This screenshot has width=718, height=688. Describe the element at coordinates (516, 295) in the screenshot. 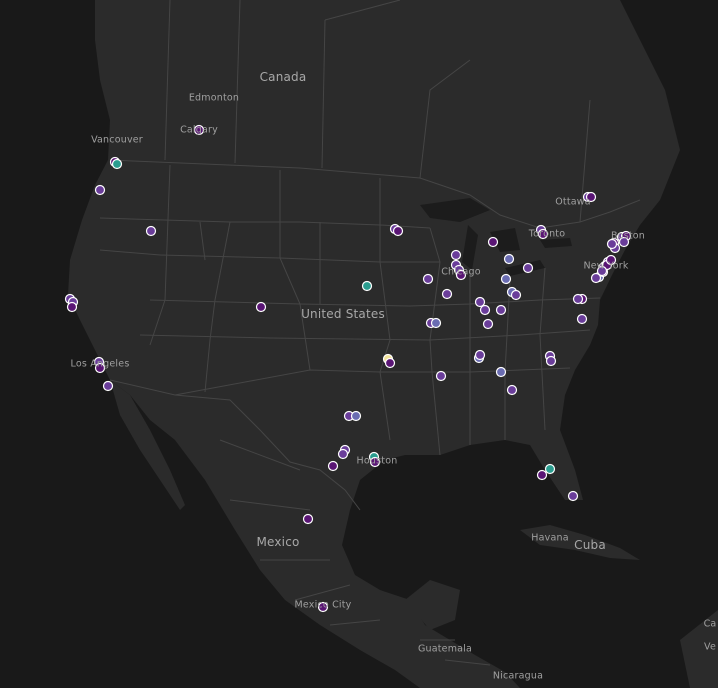

I see `map-marker-columbus` at that location.